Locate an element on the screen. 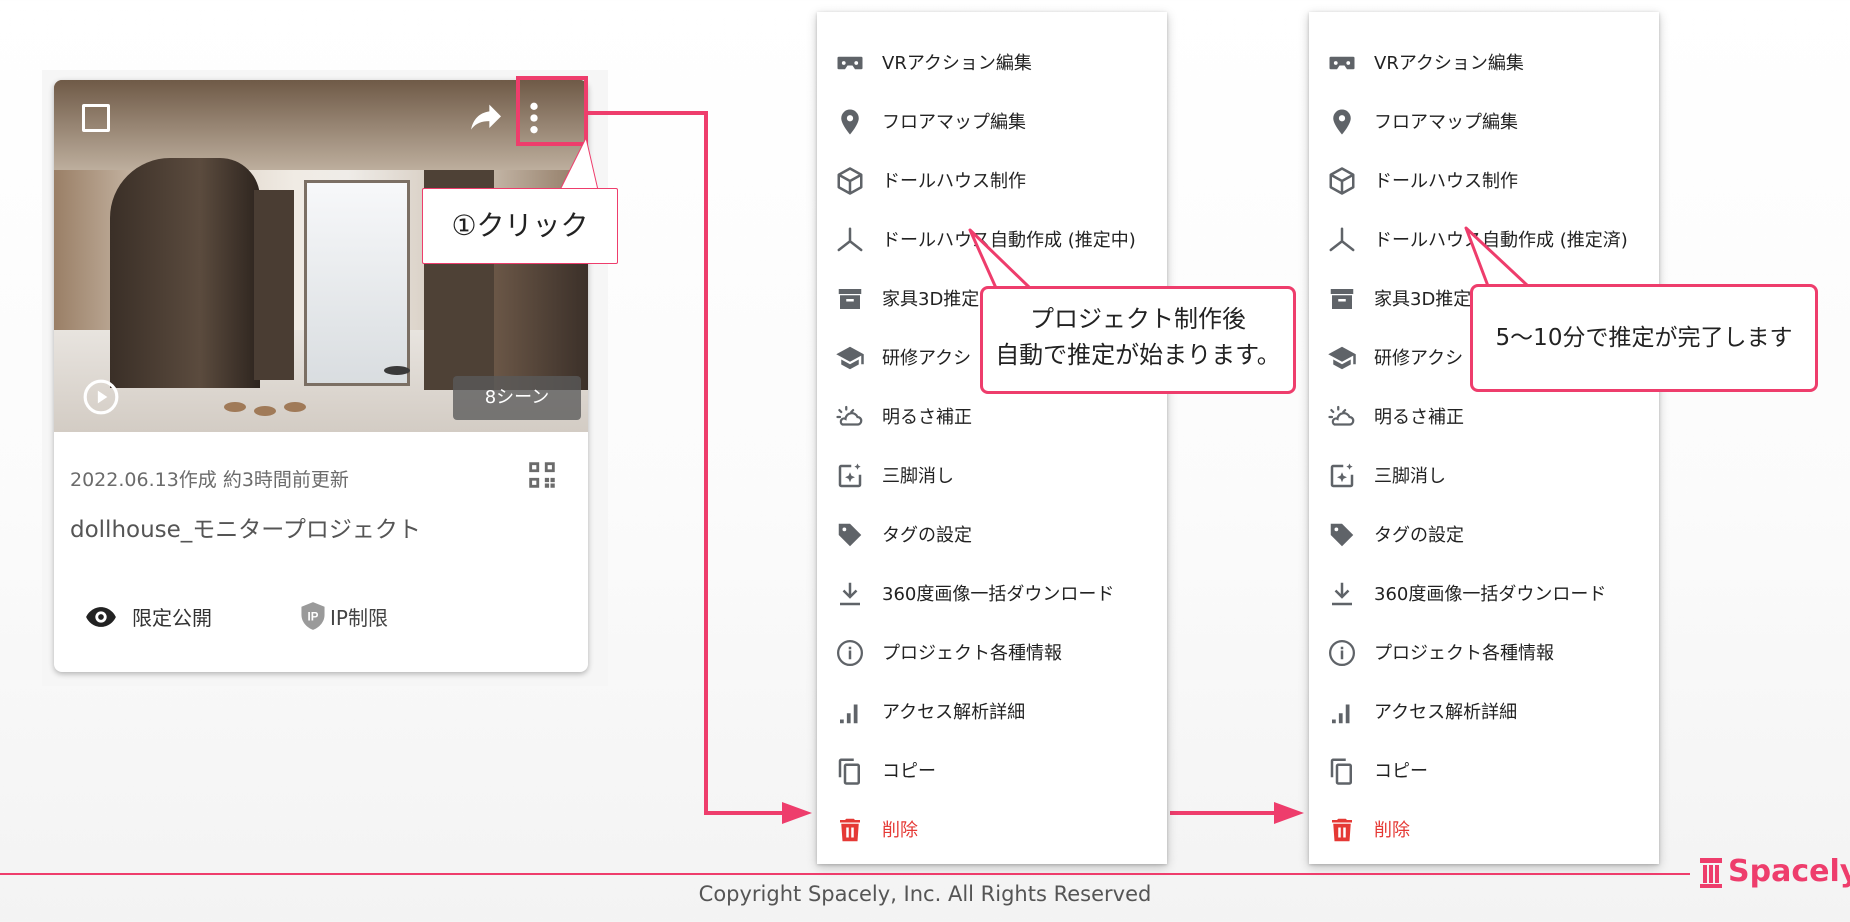 The height and width of the screenshot is (922, 1850). qr-code-icon is located at coordinates (542, 475).